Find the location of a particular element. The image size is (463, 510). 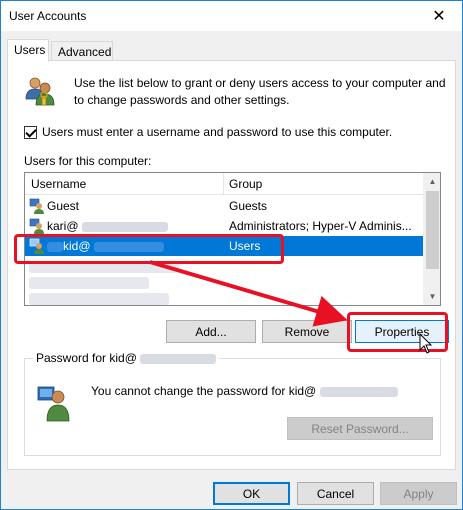

remove-button: Remove is located at coordinates (307, 331).